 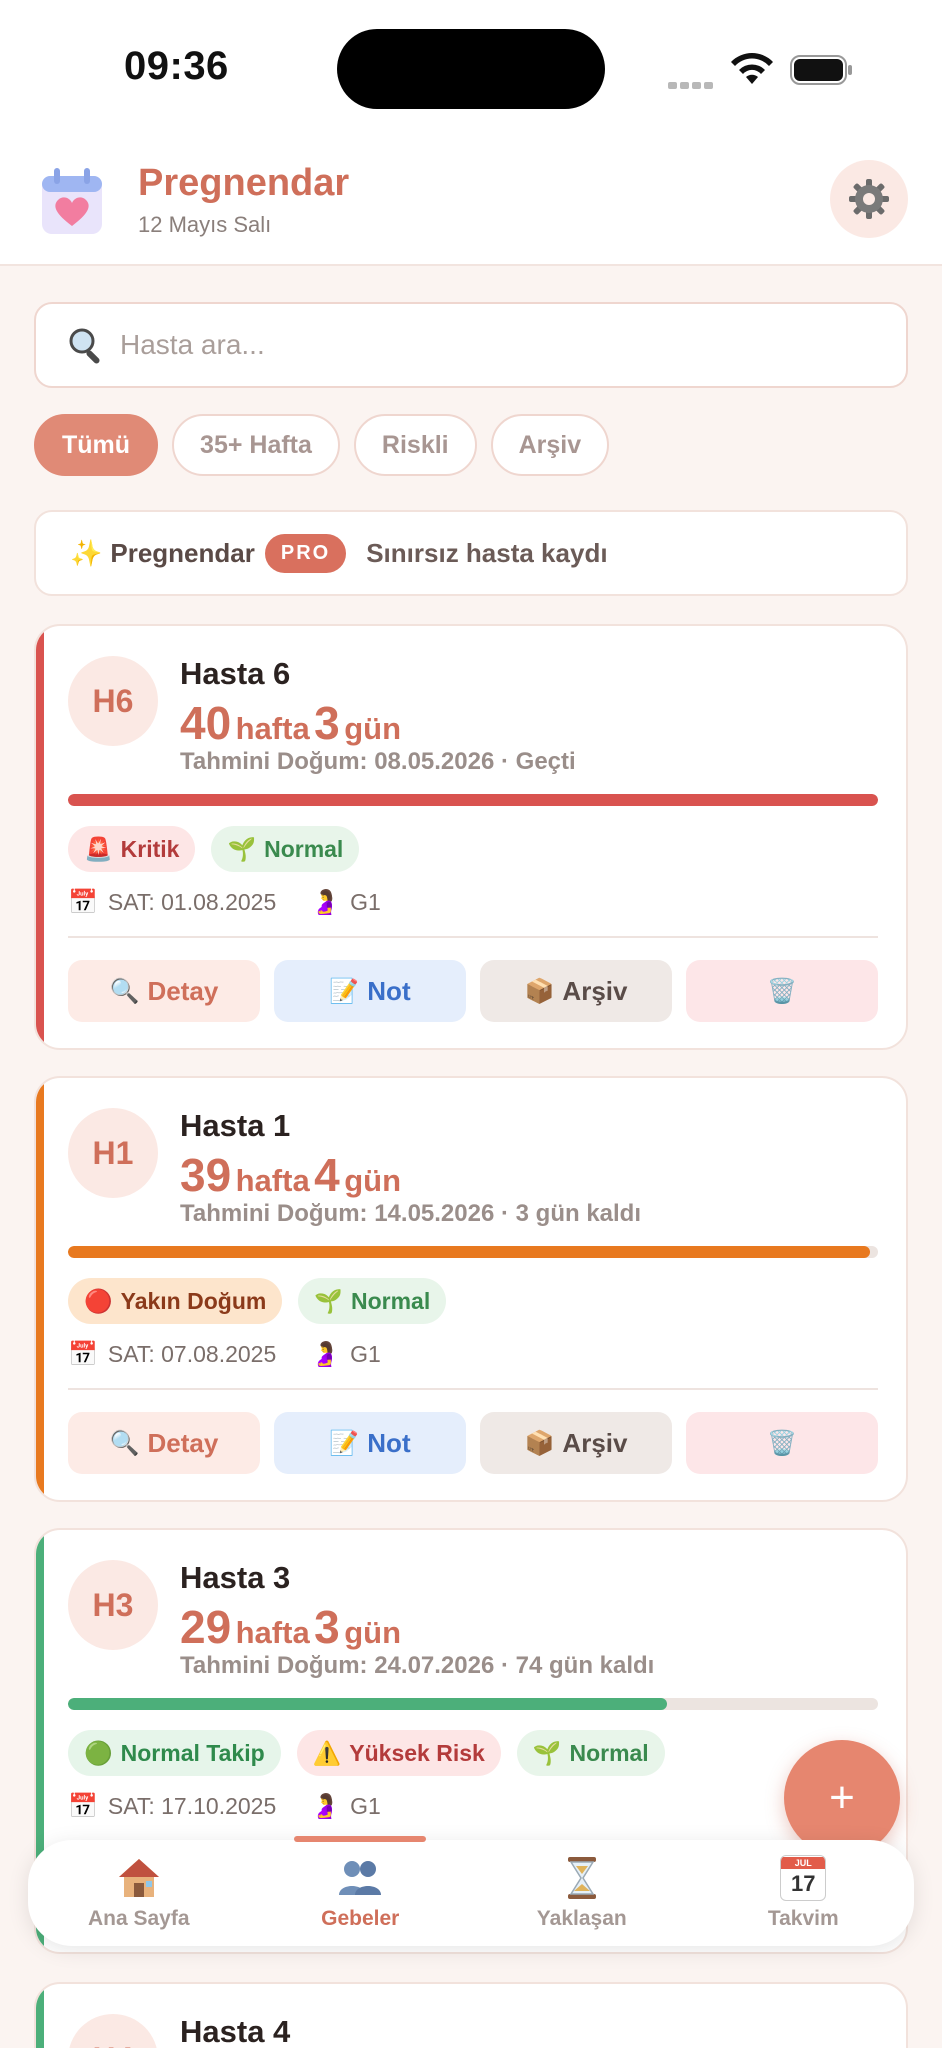 What do you see at coordinates (550, 445) in the screenshot?
I see `filter-archive: Arşiv` at bounding box center [550, 445].